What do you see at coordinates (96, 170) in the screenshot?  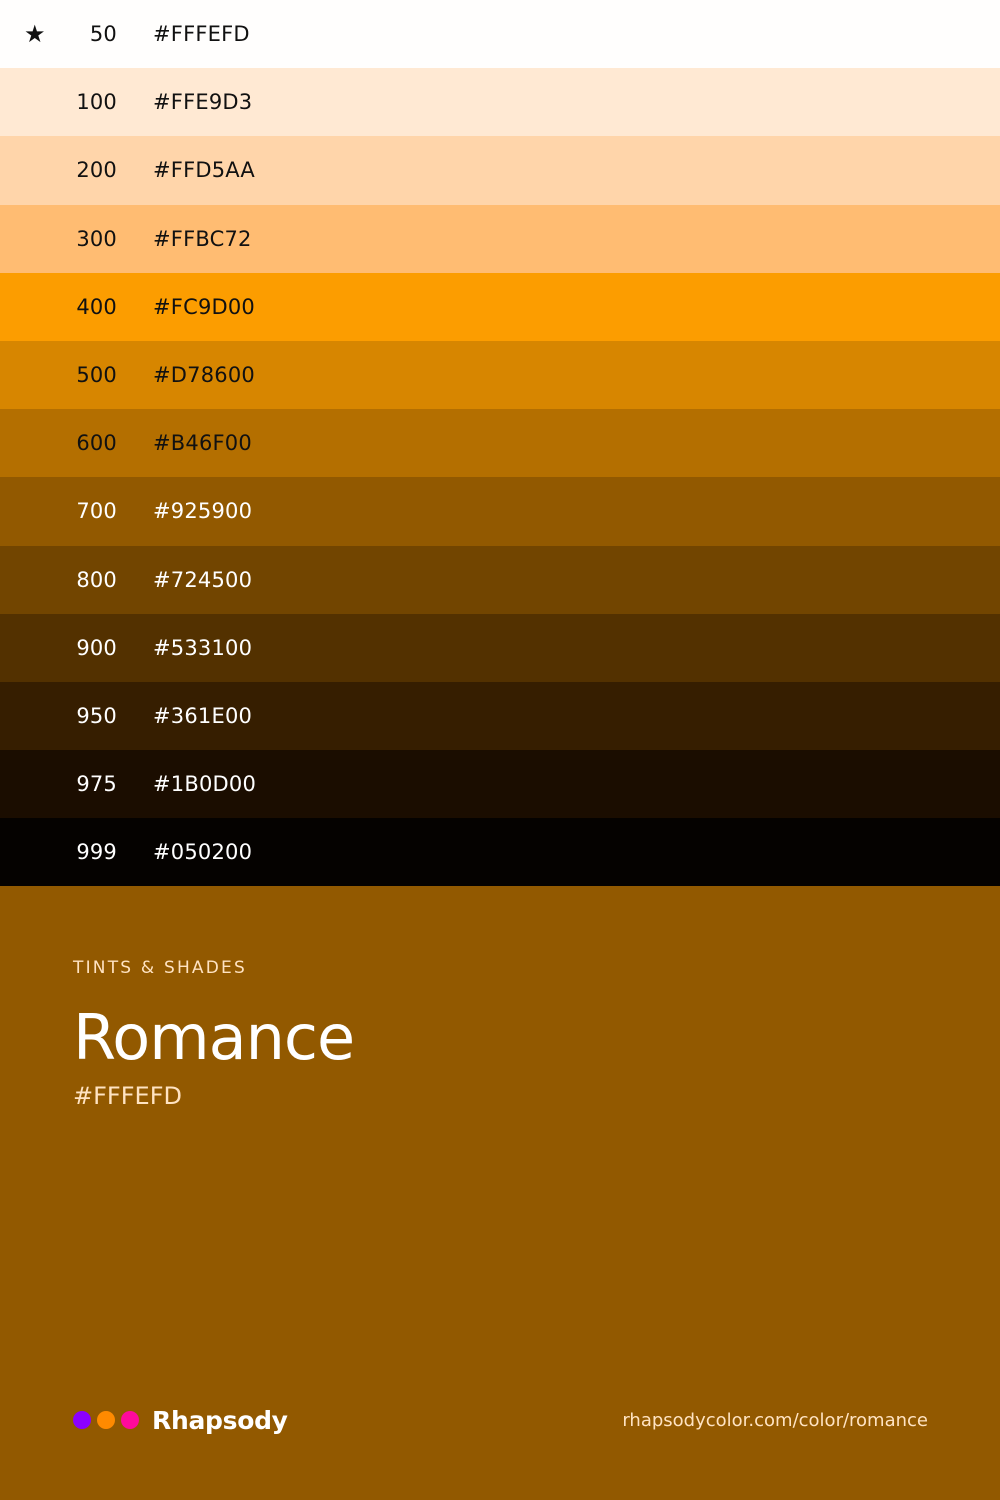 I see `swatch-step-label: 200` at bounding box center [96, 170].